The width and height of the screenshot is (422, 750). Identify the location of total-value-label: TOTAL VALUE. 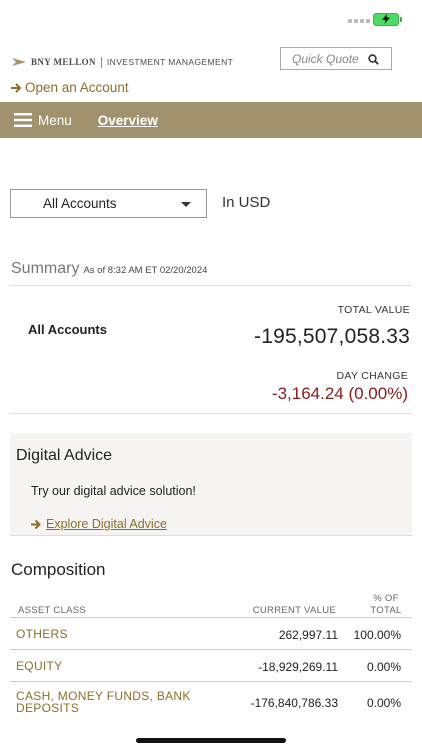
(373, 310).